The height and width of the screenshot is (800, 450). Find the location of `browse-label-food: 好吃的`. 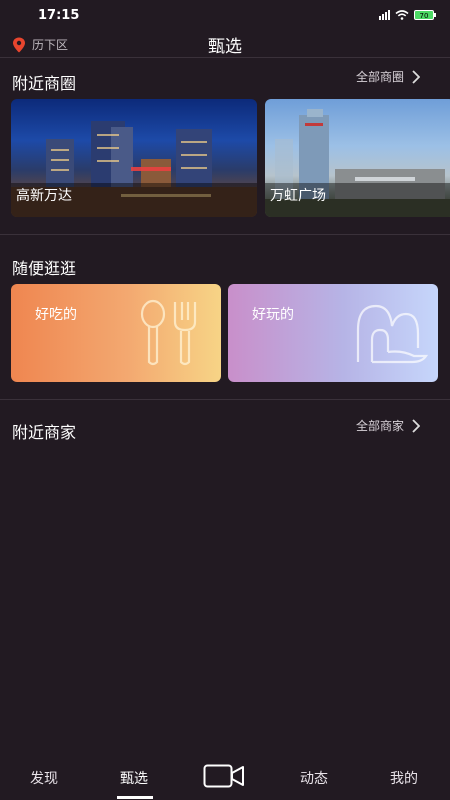

browse-label-food: 好吃的 is located at coordinates (56, 315).